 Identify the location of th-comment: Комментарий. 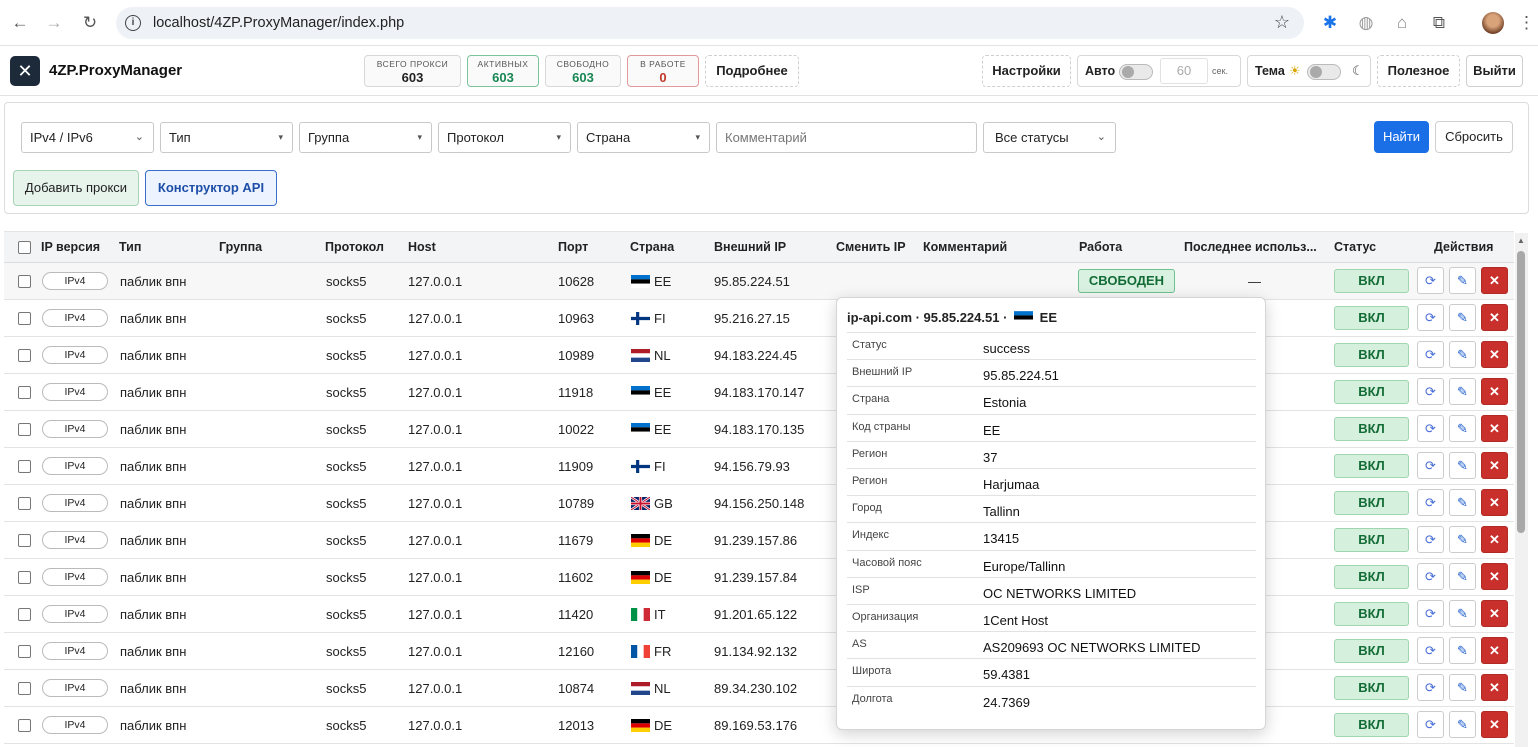
(965, 247).